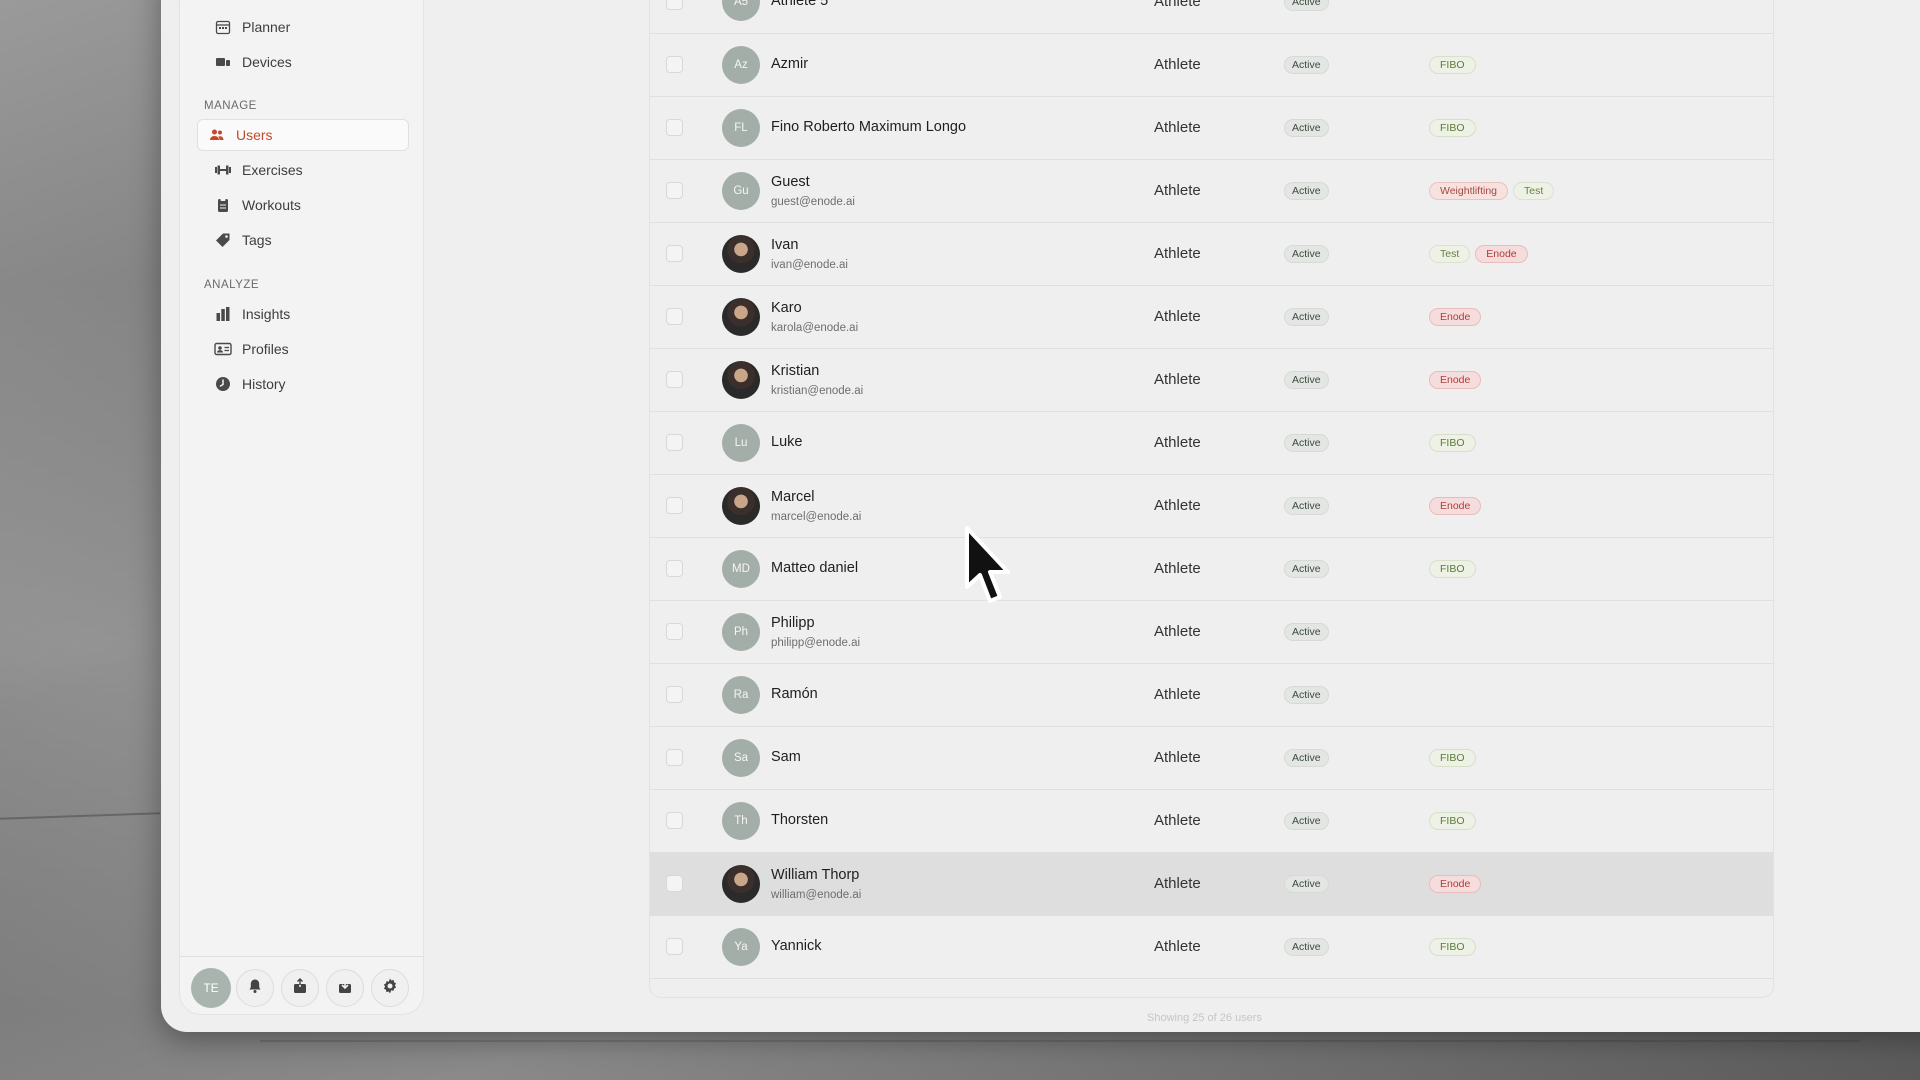 The image size is (1920, 1080). What do you see at coordinates (868, 127) in the screenshot?
I see `user-name: Fino Roberto Maximum Longo` at bounding box center [868, 127].